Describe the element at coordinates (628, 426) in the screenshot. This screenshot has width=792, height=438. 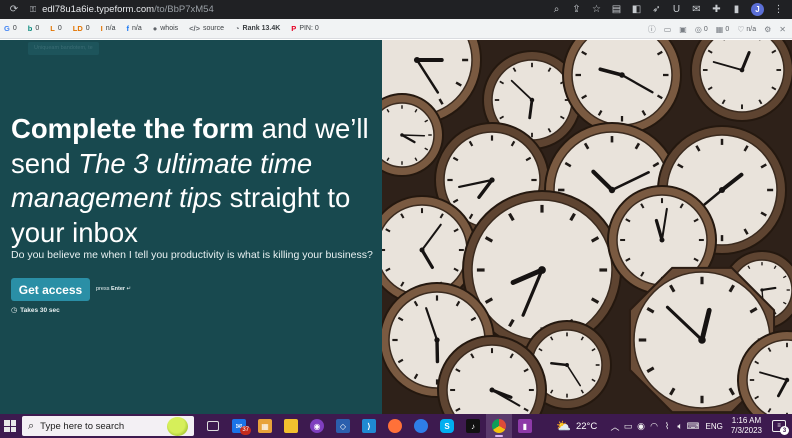
I see `battery-icon: ▭` at that location.